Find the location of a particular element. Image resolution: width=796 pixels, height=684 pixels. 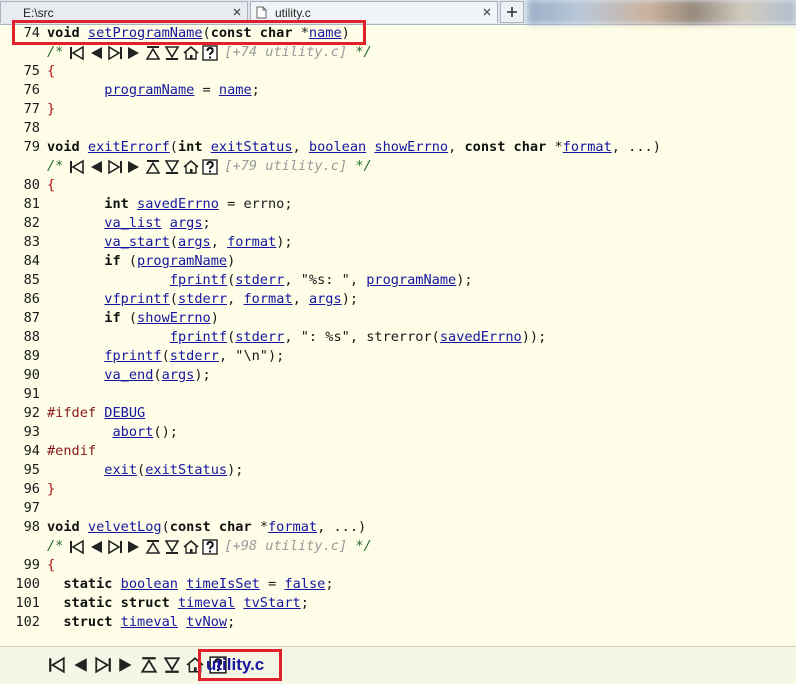

identifier-link: va_start is located at coordinates (136, 242).